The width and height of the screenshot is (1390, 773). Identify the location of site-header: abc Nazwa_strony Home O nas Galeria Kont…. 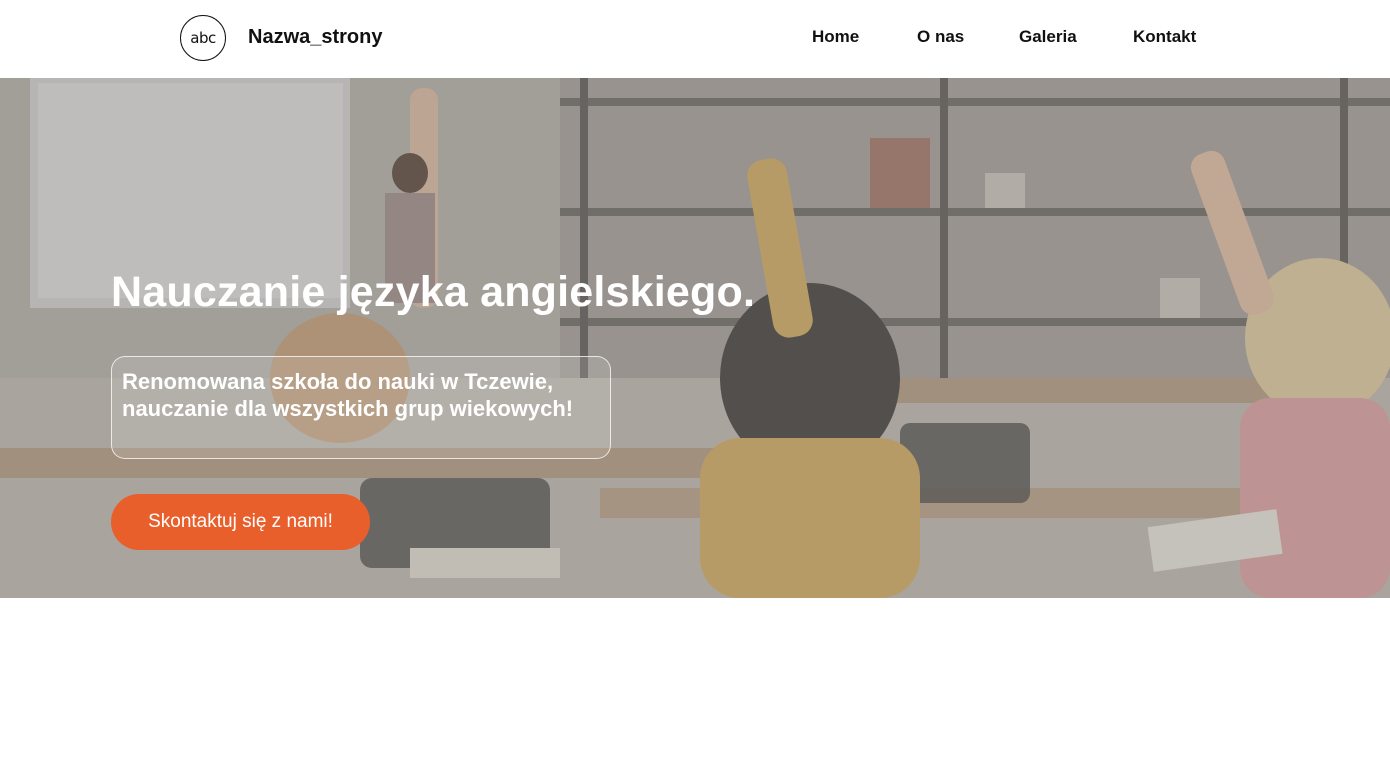
(695, 39).